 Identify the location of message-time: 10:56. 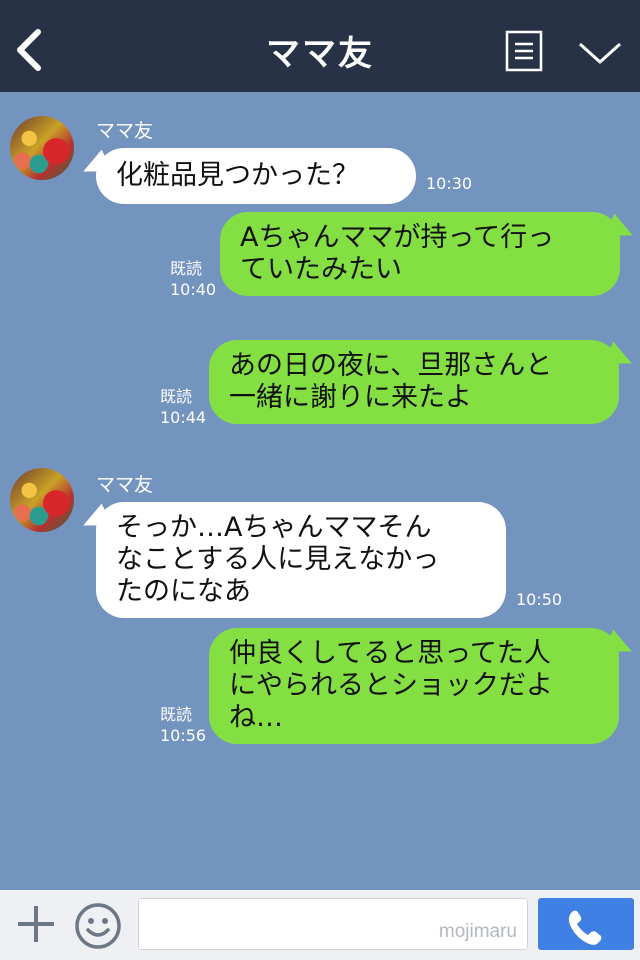
(183, 735).